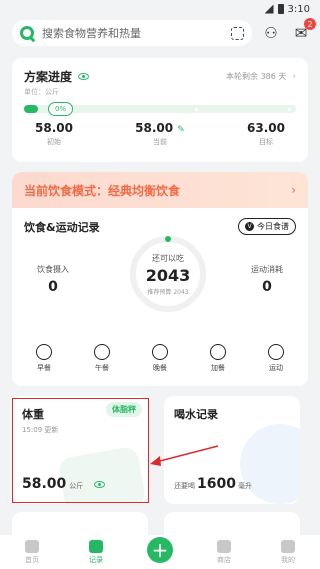  Describe the element at coordinates (168, 258) in the screenshot. I see `remaining-label: 还可以吃` at that location.